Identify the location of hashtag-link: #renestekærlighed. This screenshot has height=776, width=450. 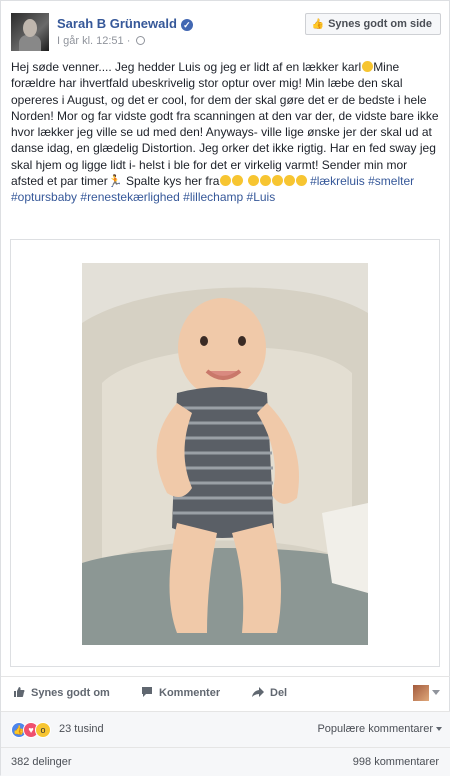
(129, 197).